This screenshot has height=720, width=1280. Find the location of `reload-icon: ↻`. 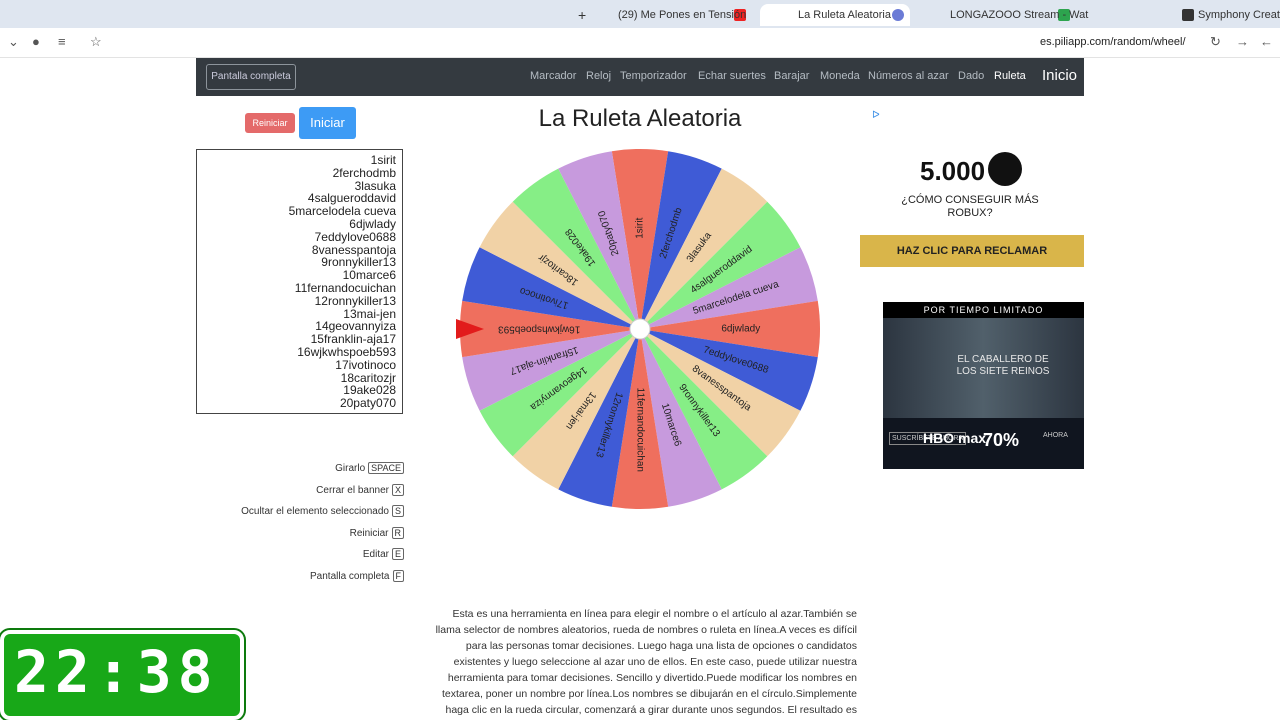

reload-icon: ↻ is located at coordinates (1215, 42).